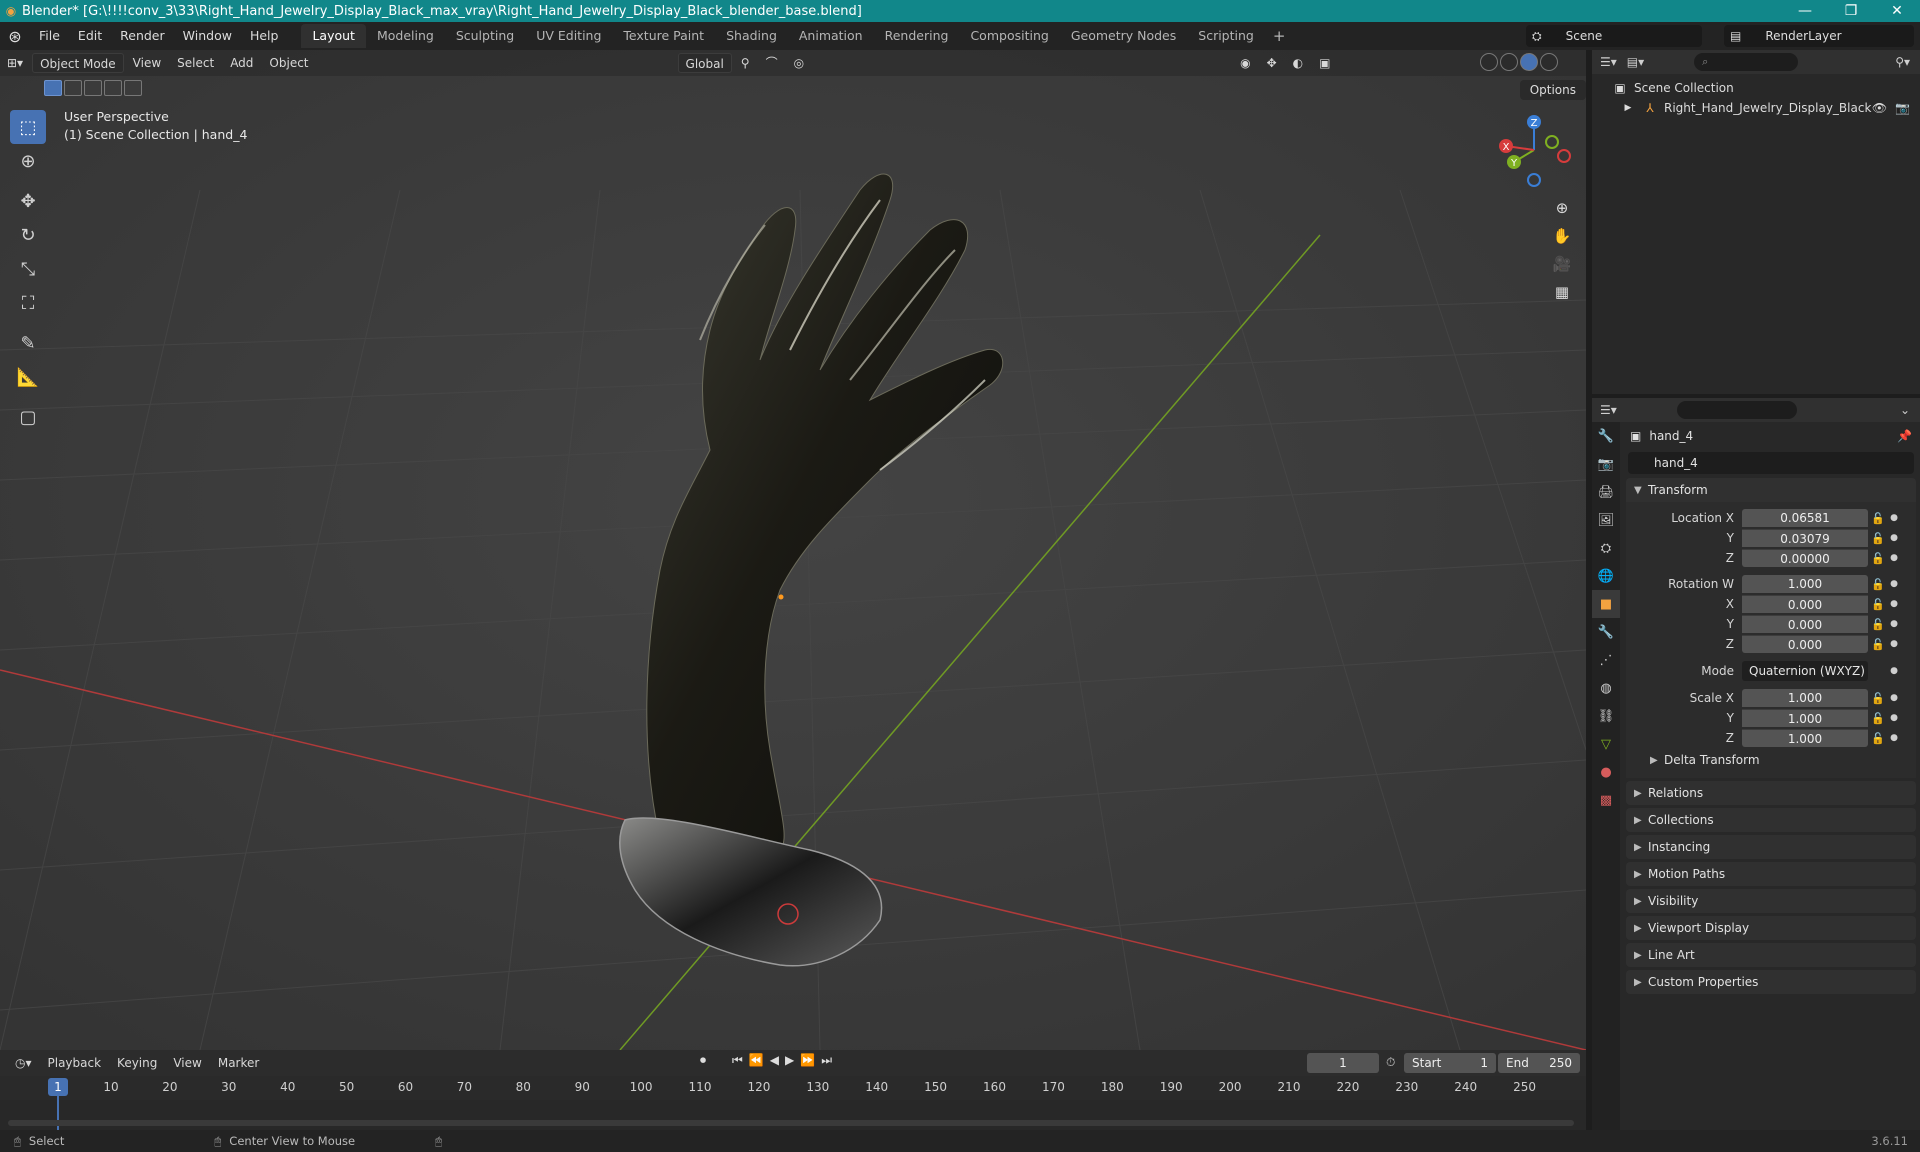 The width and height of the screenshot is (1920, 1152). Describe the element at coordinates (1805, 698) in the screenshot. I see `scale-x-field: 1.000` at that location.